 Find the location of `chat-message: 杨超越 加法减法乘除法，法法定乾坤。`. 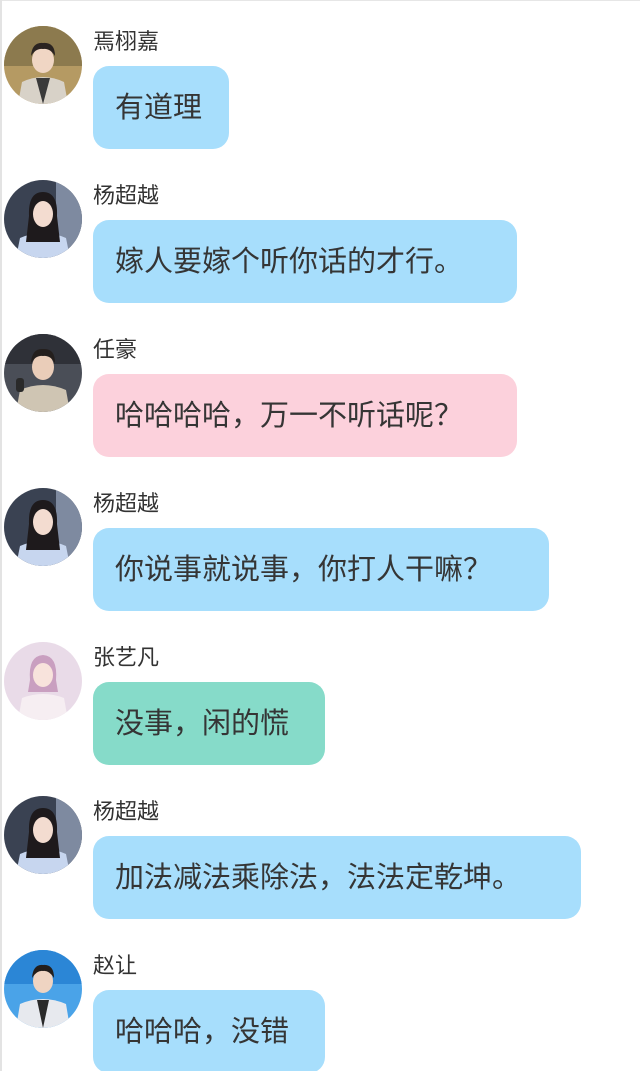

chat-message: 杨超越 加法减法乘除法，法法定乾坤。 is located at coordinates (320, 871).